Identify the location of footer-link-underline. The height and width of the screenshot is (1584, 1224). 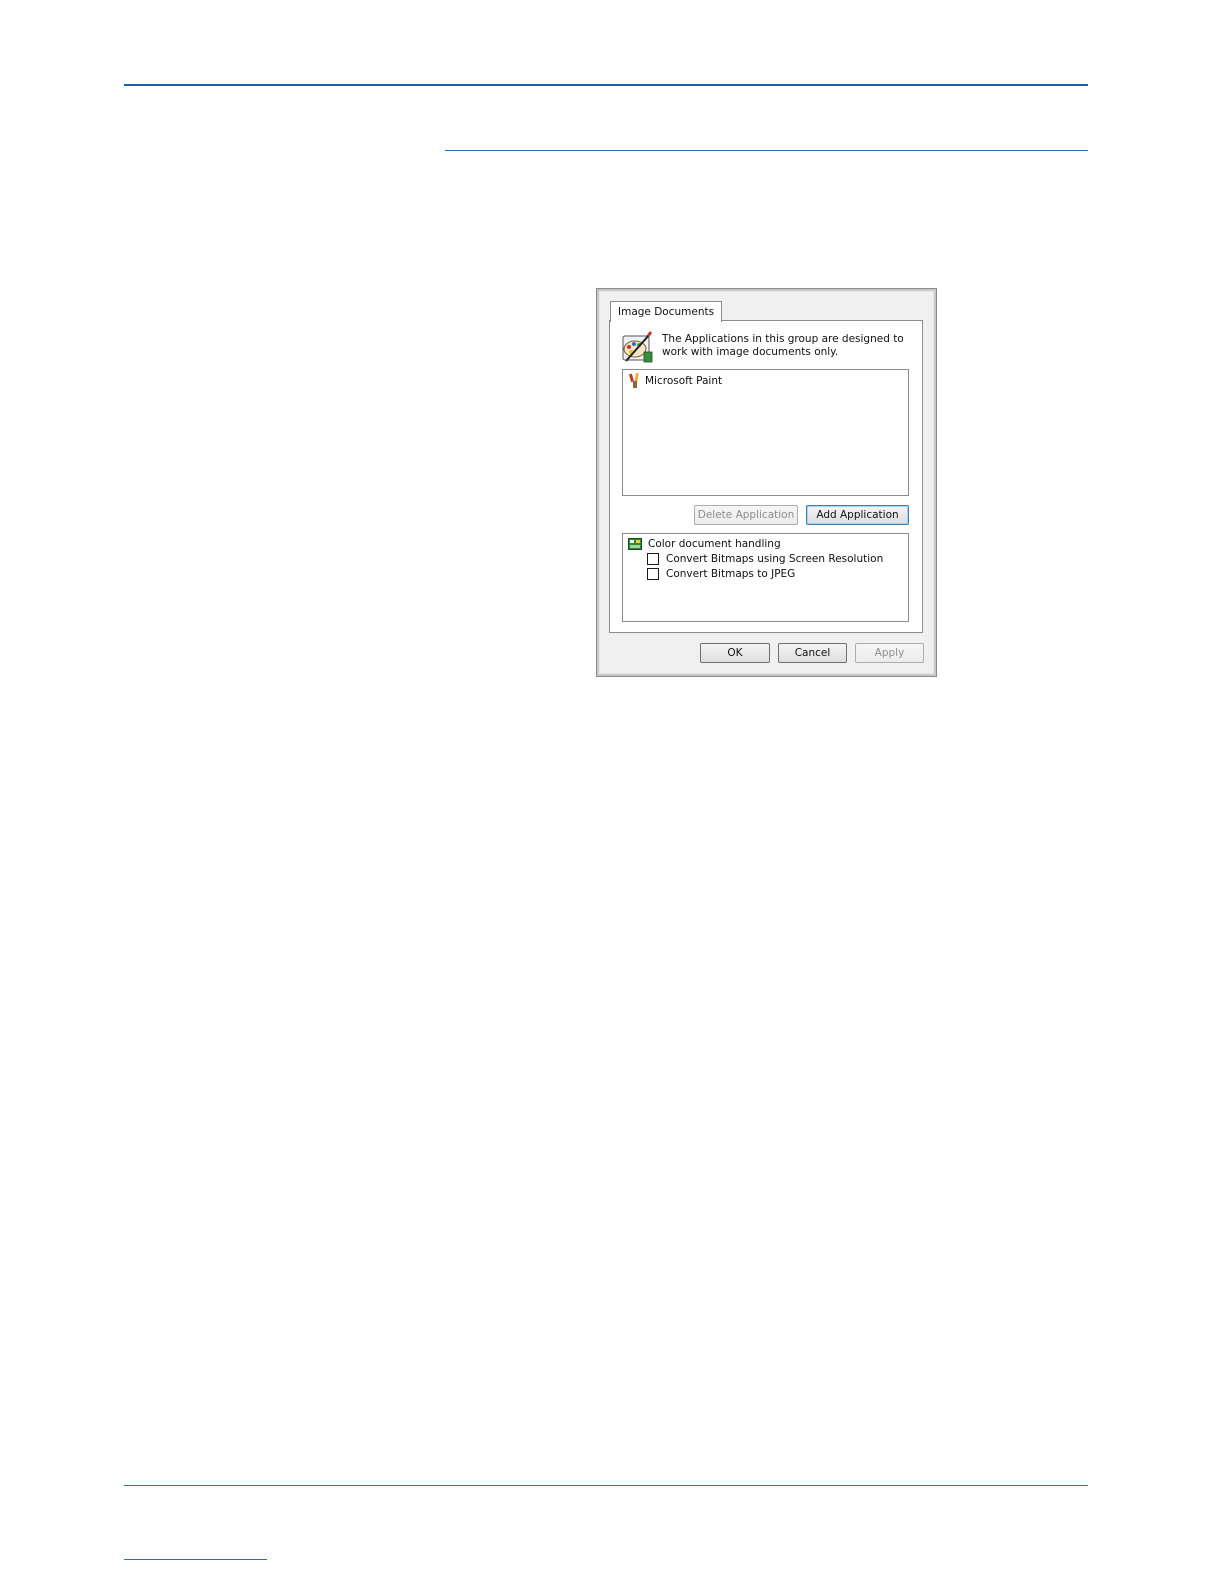
(195, 1559).